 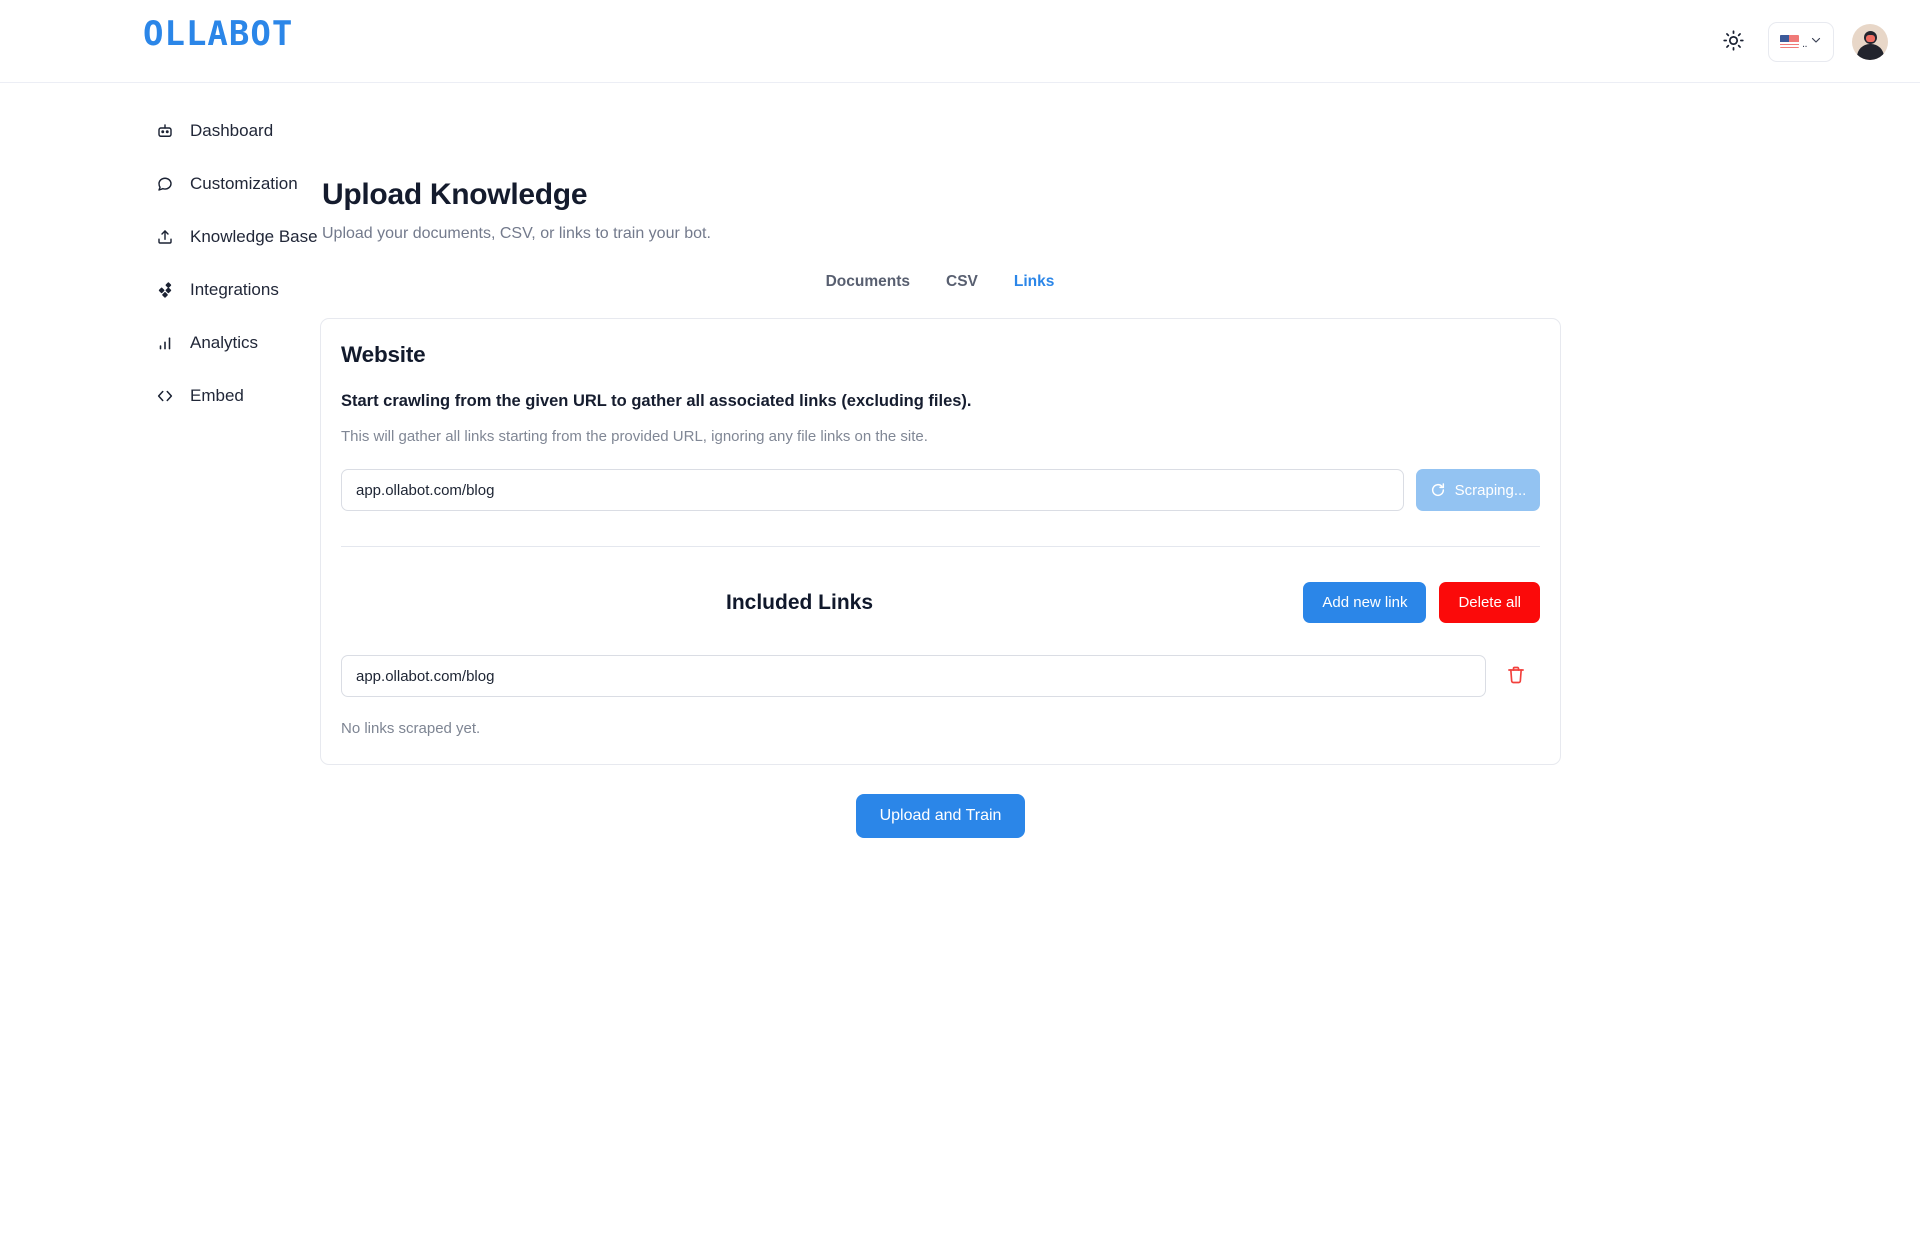 I want to click on tab-links: Links, so click(x=1034, y=282).